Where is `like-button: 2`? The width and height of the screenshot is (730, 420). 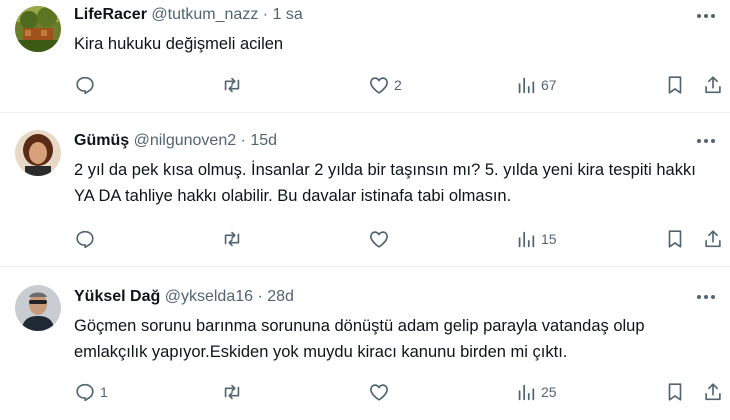 like-button: 2 is located at coordinates (385, 85).